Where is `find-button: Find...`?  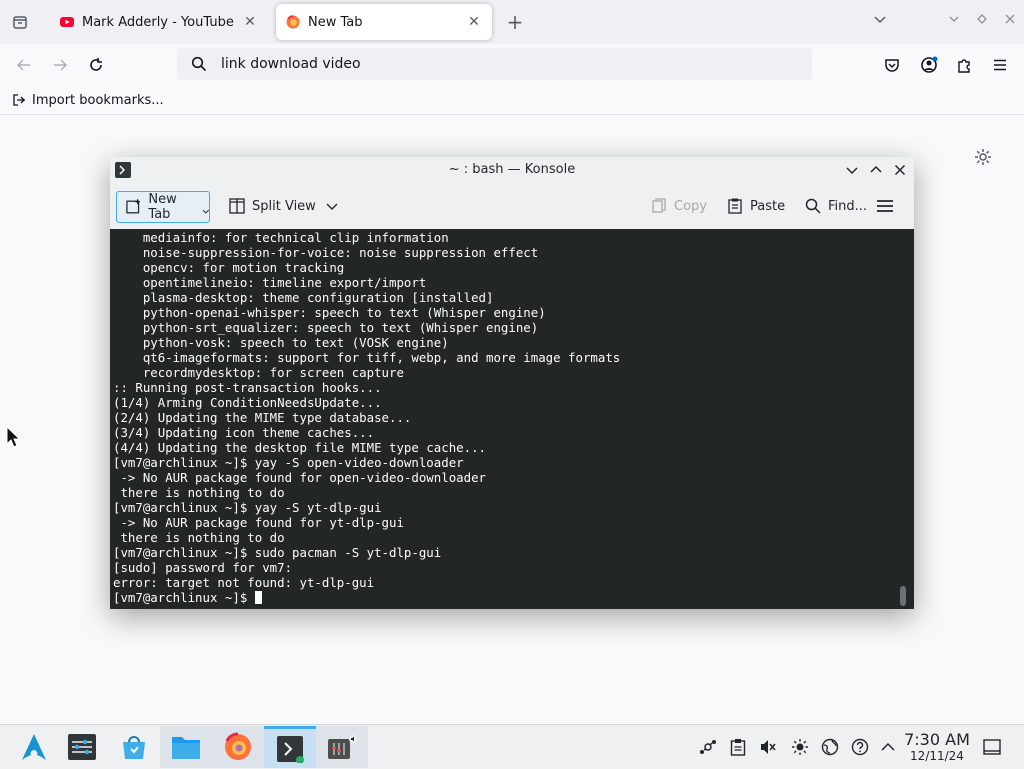
find-button: Find... is located at coordinates (831, 206).